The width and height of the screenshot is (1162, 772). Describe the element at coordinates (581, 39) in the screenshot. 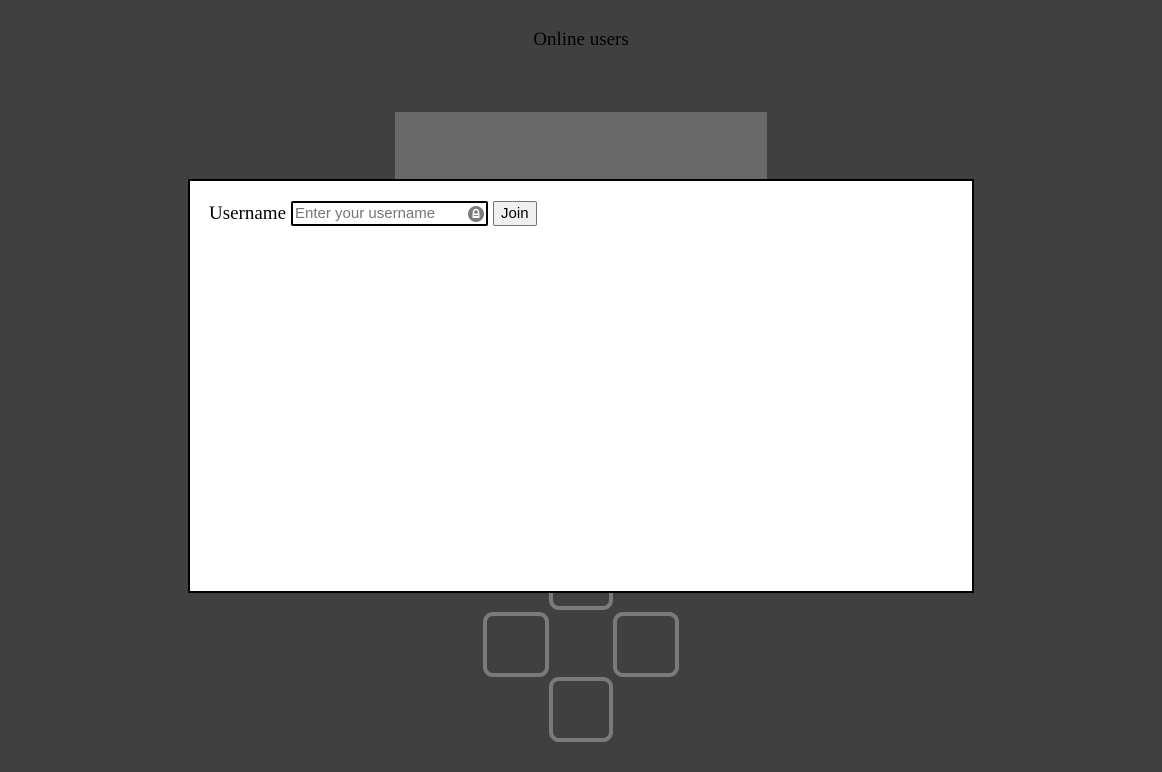

I see `page-title: Online users` at that location.